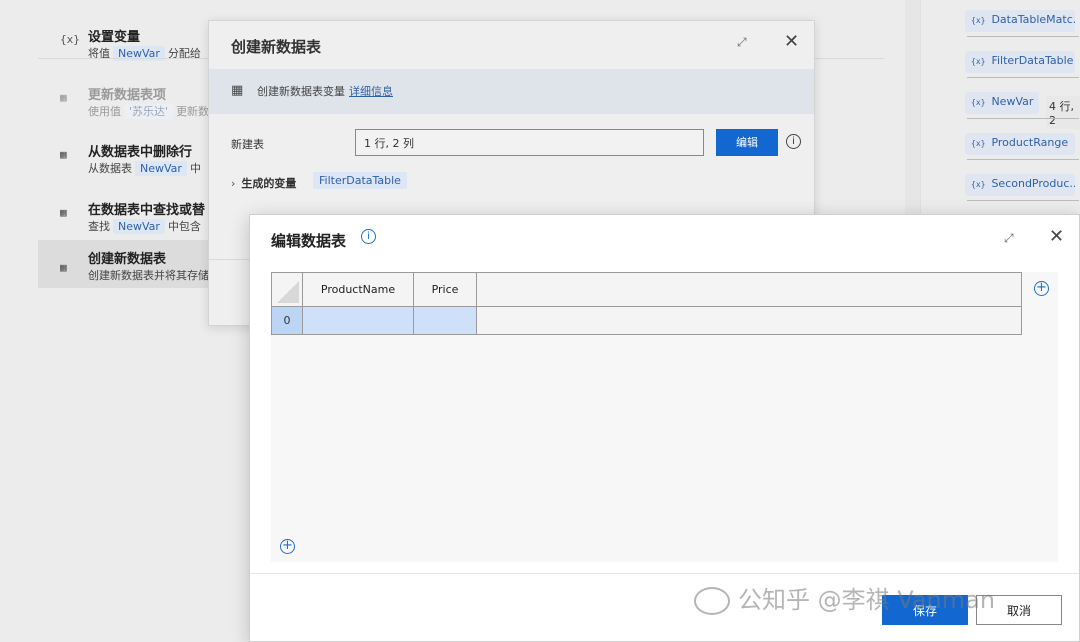 The width and height of the screenshot is (1080, 642). What do you see at coordinates (127, 257) in the screenshot?
I see `action-title: 创建新数据表` at bounding box center [127, 257].